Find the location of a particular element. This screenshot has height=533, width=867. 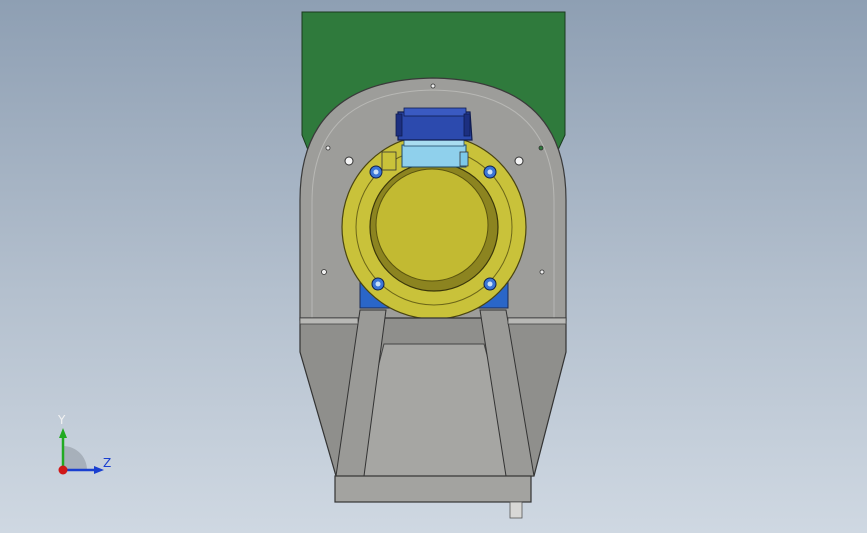

x-axis-icon is located at coordinates (63, 470).